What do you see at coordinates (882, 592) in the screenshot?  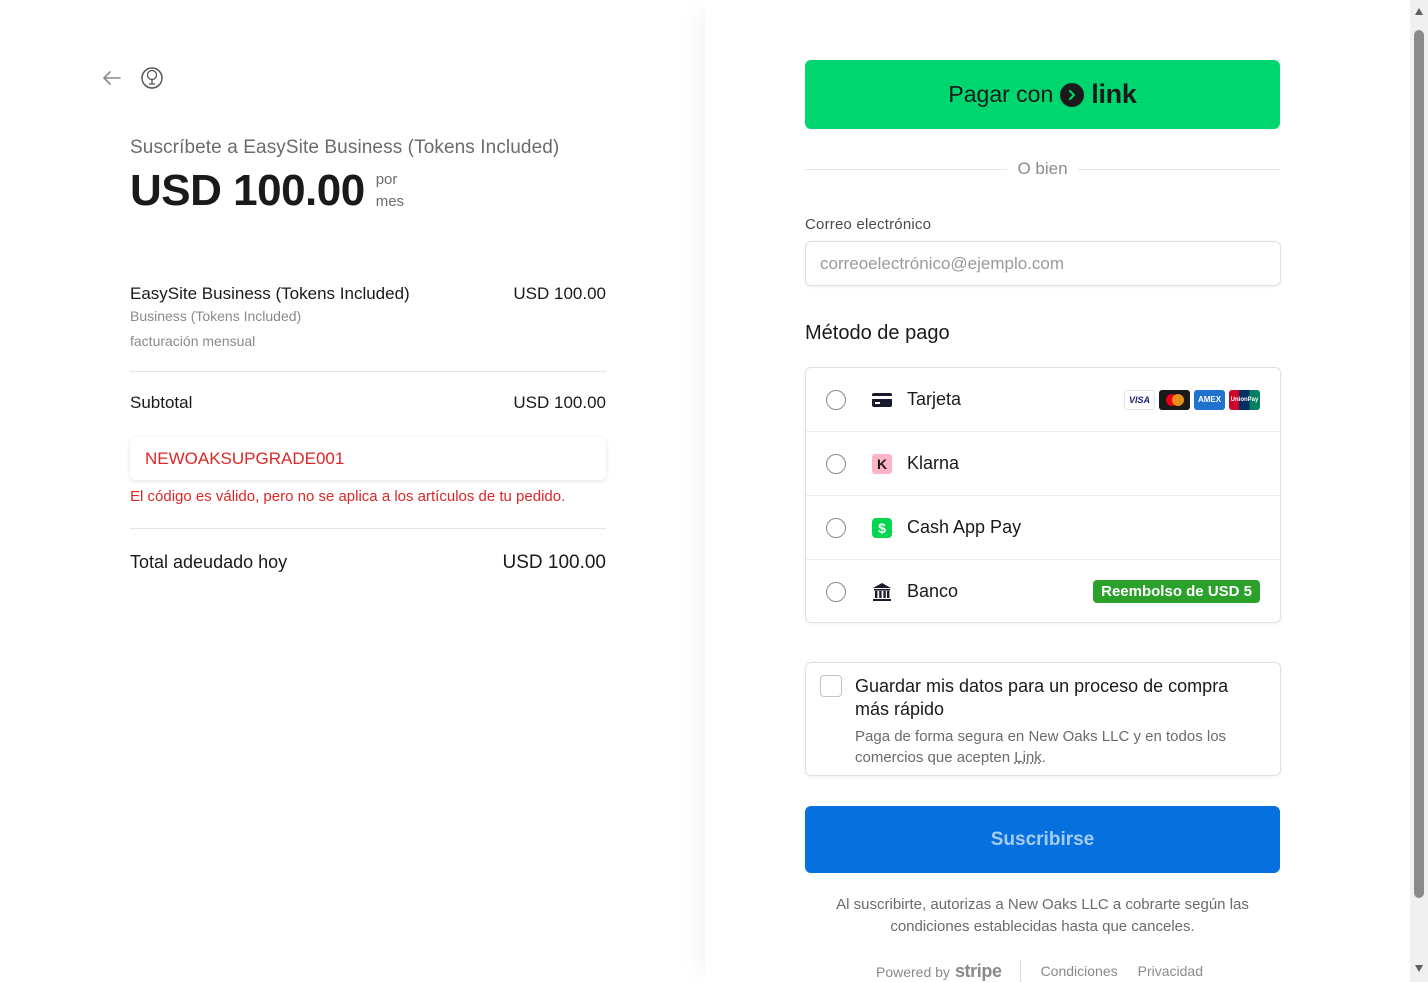 I see `bank-icon` at bounding box center [882, 592].